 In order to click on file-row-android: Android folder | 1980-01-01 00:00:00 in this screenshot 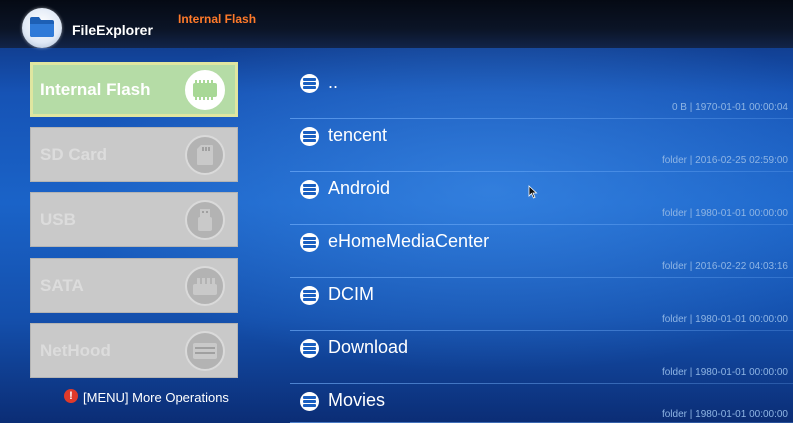, I will do `click(541, 198)`.